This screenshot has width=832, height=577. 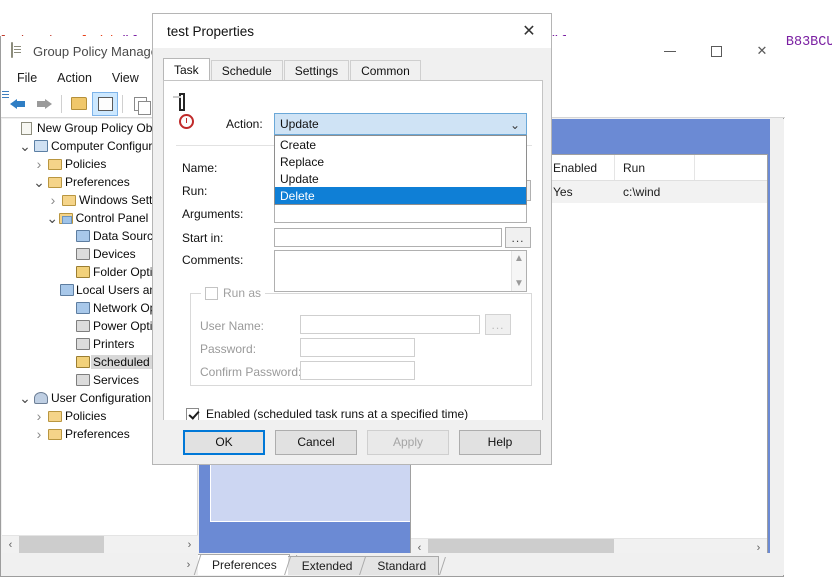 What do you see at coordinates (116, 380) in the screenshot?
I see `tree-item-label: Services` at bounding box center [116, 380].